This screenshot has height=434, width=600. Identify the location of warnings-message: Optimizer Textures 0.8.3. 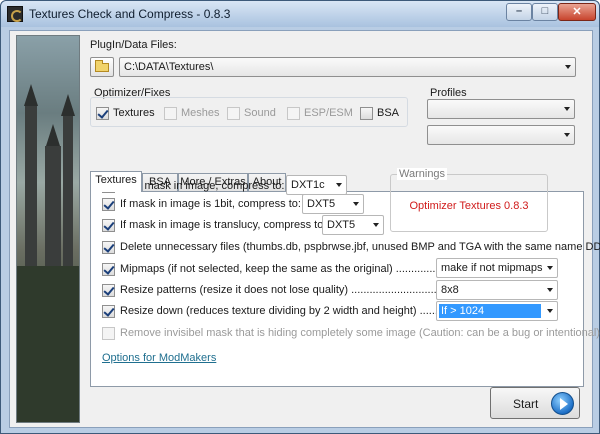
(469, 206).